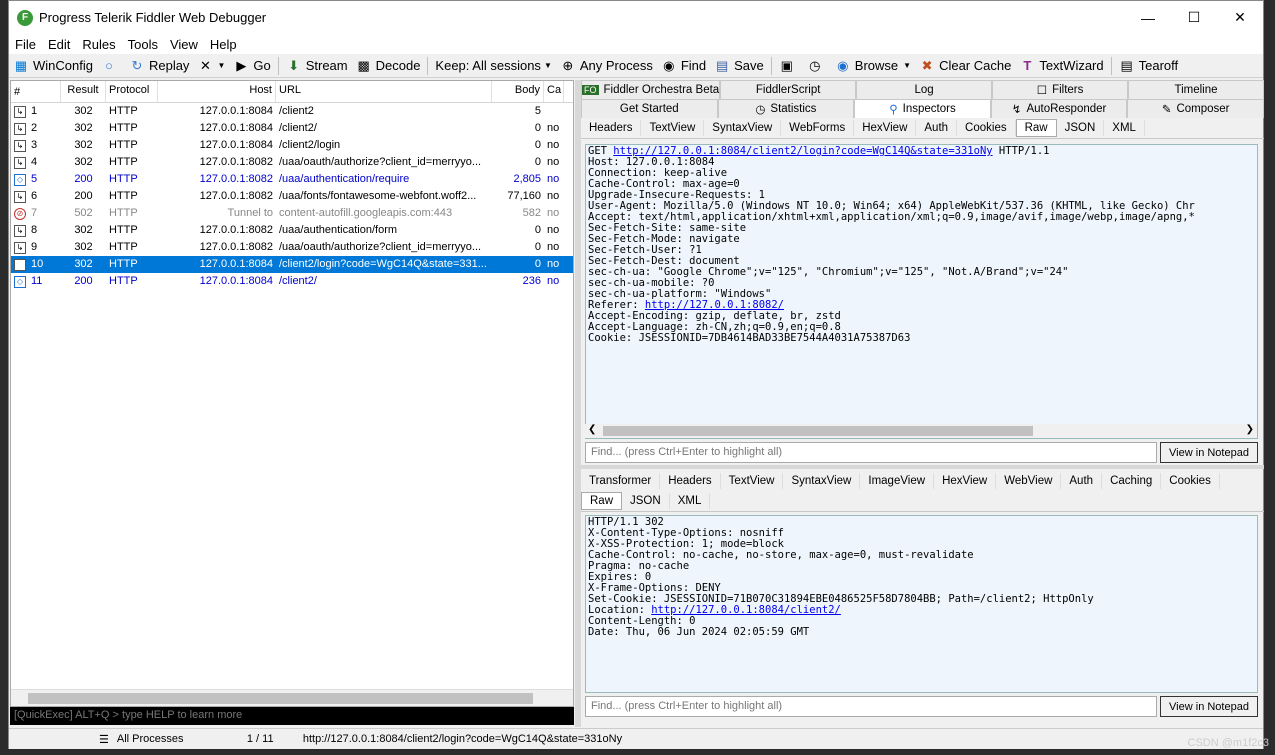 The width and height of the screenshot is (1275, 755). I want to click on req-tab-json: JSON, so click(1081, 128).